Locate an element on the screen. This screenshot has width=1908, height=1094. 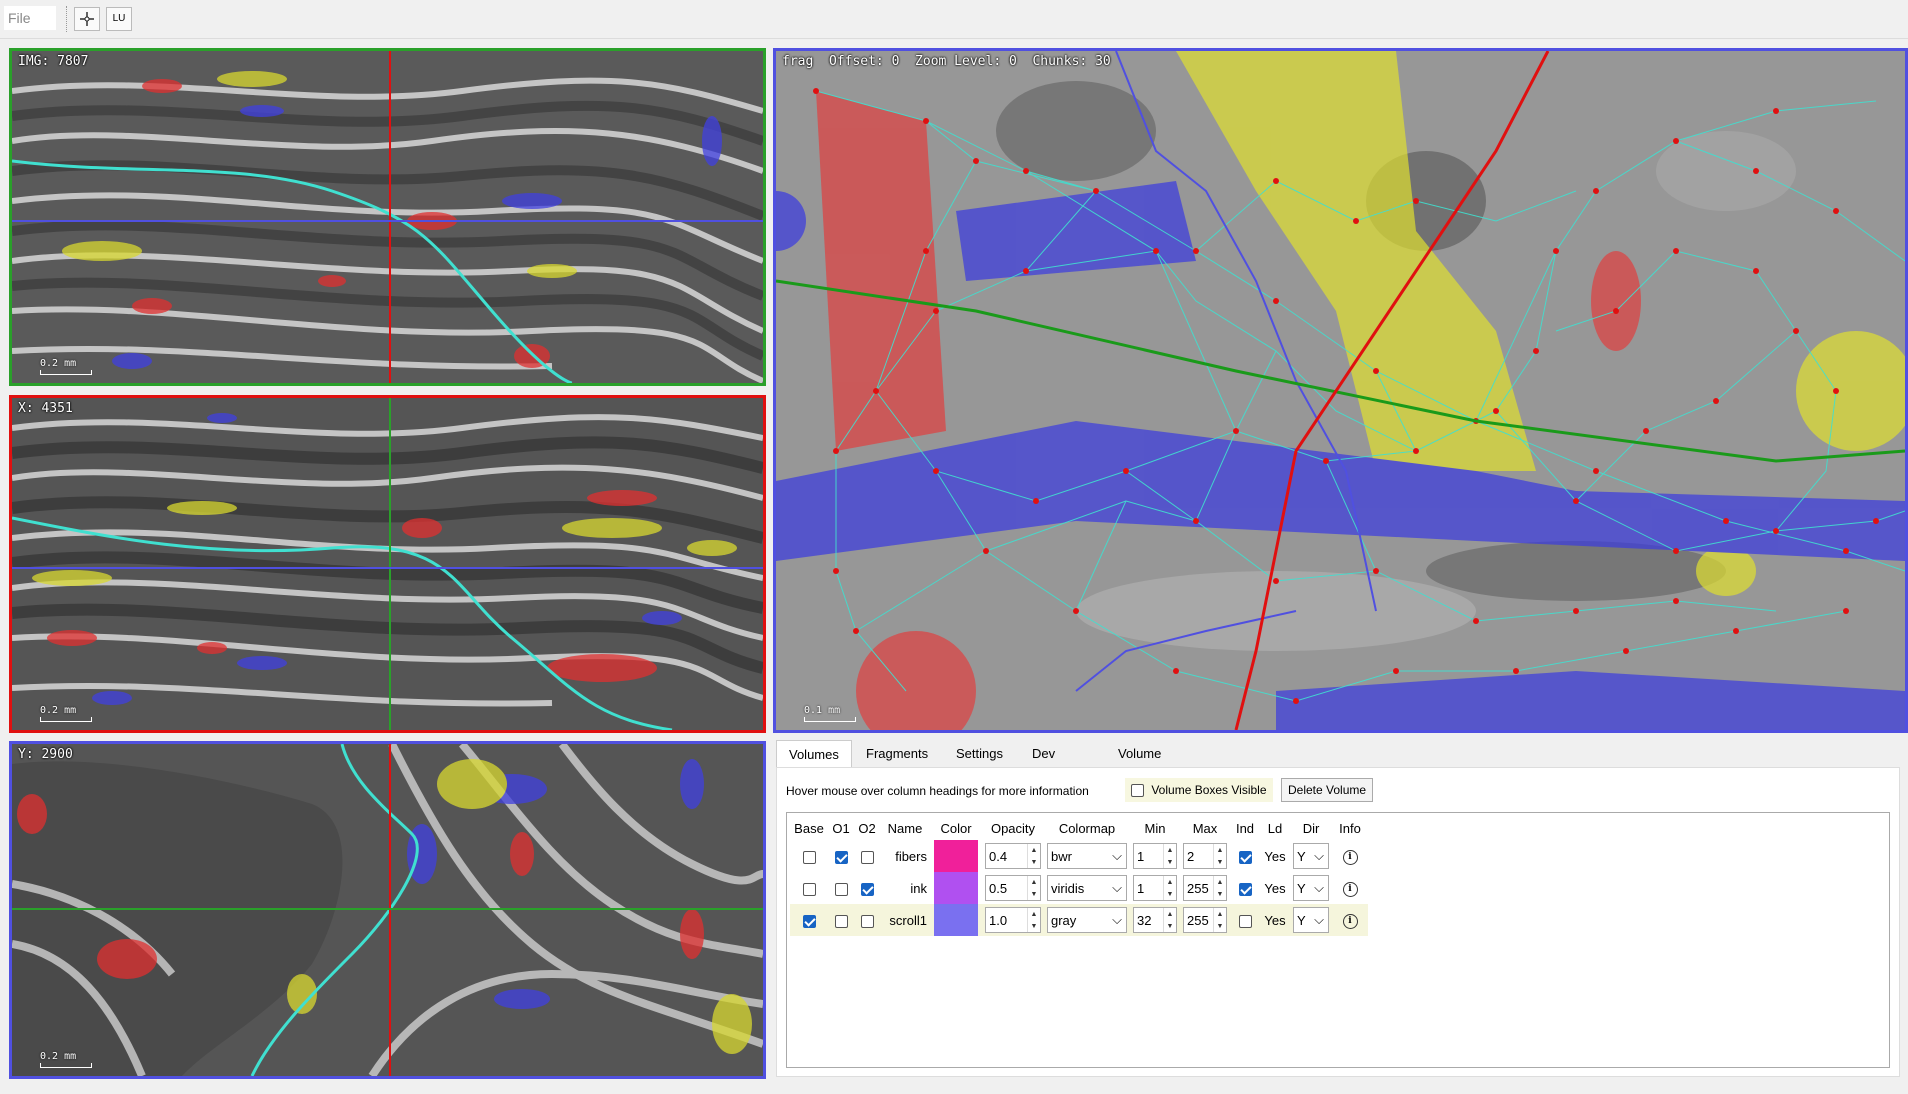
y-viewer-label: Y: 2900 is located at coordinates (45, 754).